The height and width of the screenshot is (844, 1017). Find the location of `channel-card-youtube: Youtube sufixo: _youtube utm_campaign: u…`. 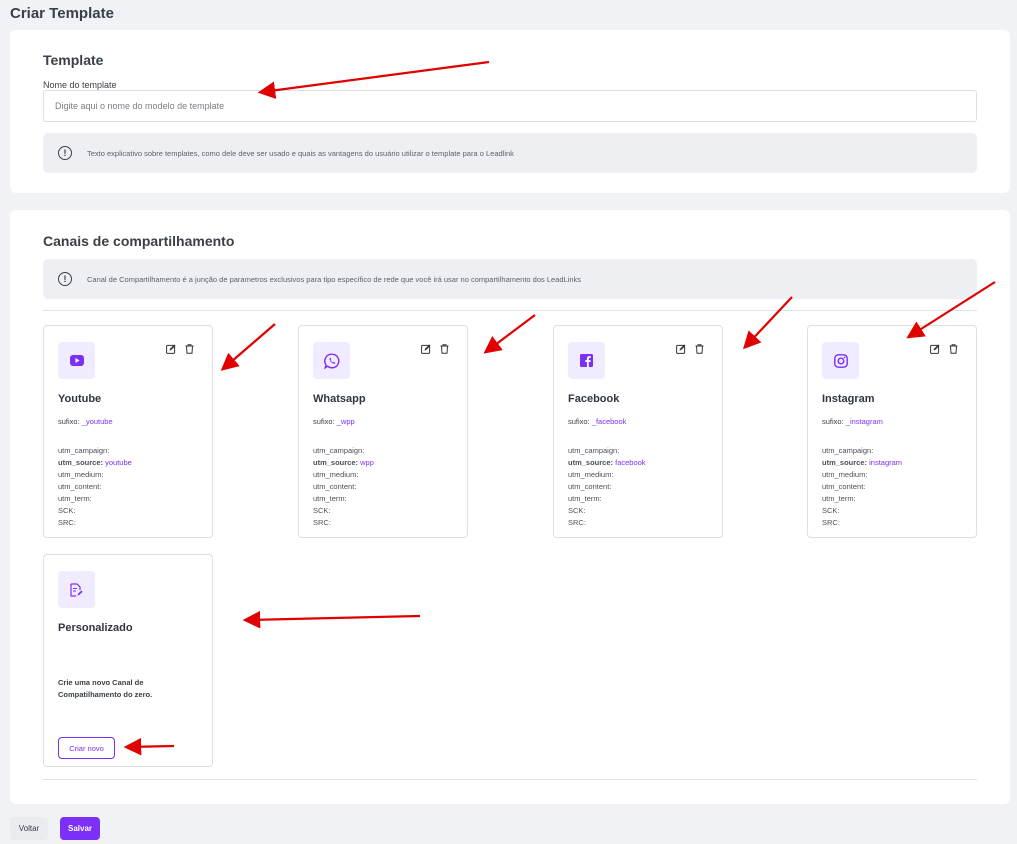

channel-card-youtube: Youtube sufixo: _youtube utm_campaign: u… is located at coordinates (128, 431).